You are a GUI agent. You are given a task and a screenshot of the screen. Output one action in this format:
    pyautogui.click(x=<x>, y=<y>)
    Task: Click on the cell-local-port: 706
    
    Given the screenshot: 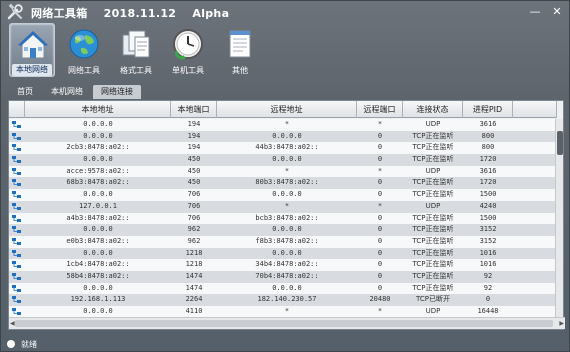 What is the action you would take?
    pyautogui.click(x=194, y=217)
    